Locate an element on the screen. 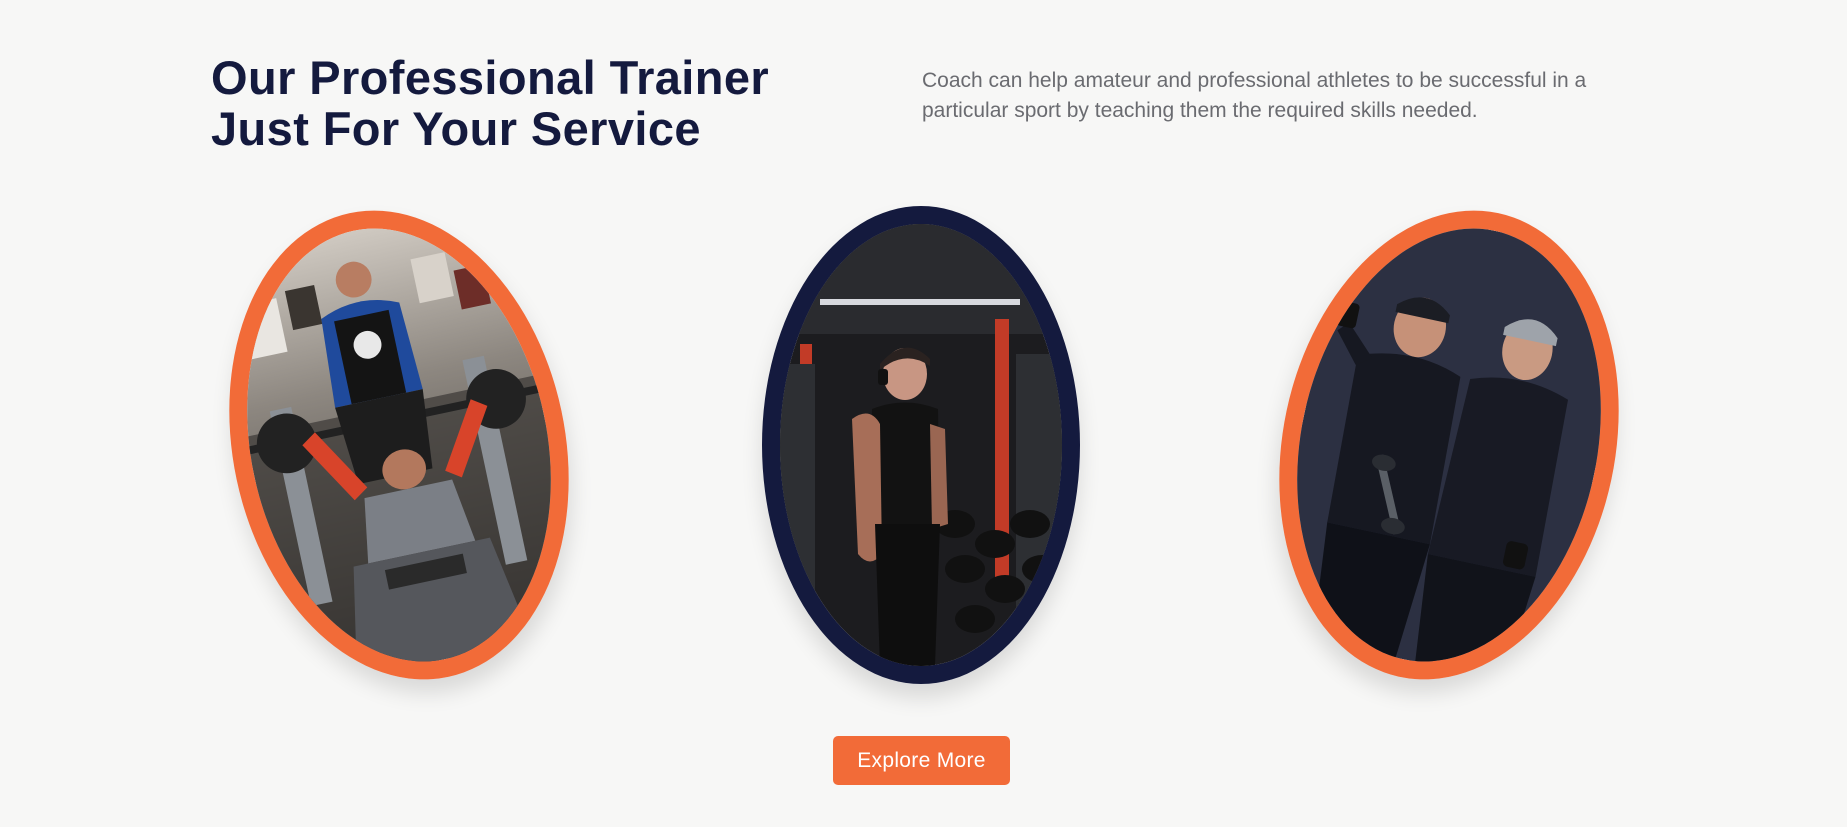  bench-press-spotting-photo is located at coordinates (399, 445).